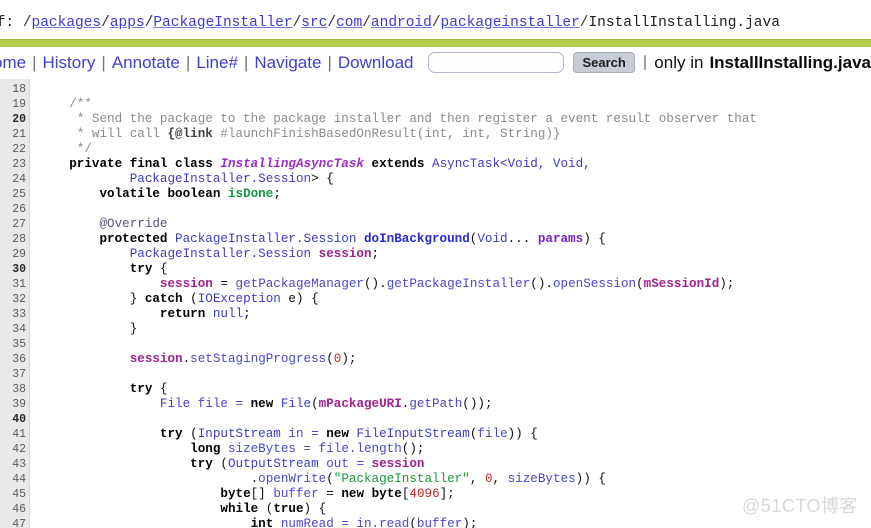  Describe the element at coordinates (14, 449) in the screenshot. I see `line-number: 42` at that location.